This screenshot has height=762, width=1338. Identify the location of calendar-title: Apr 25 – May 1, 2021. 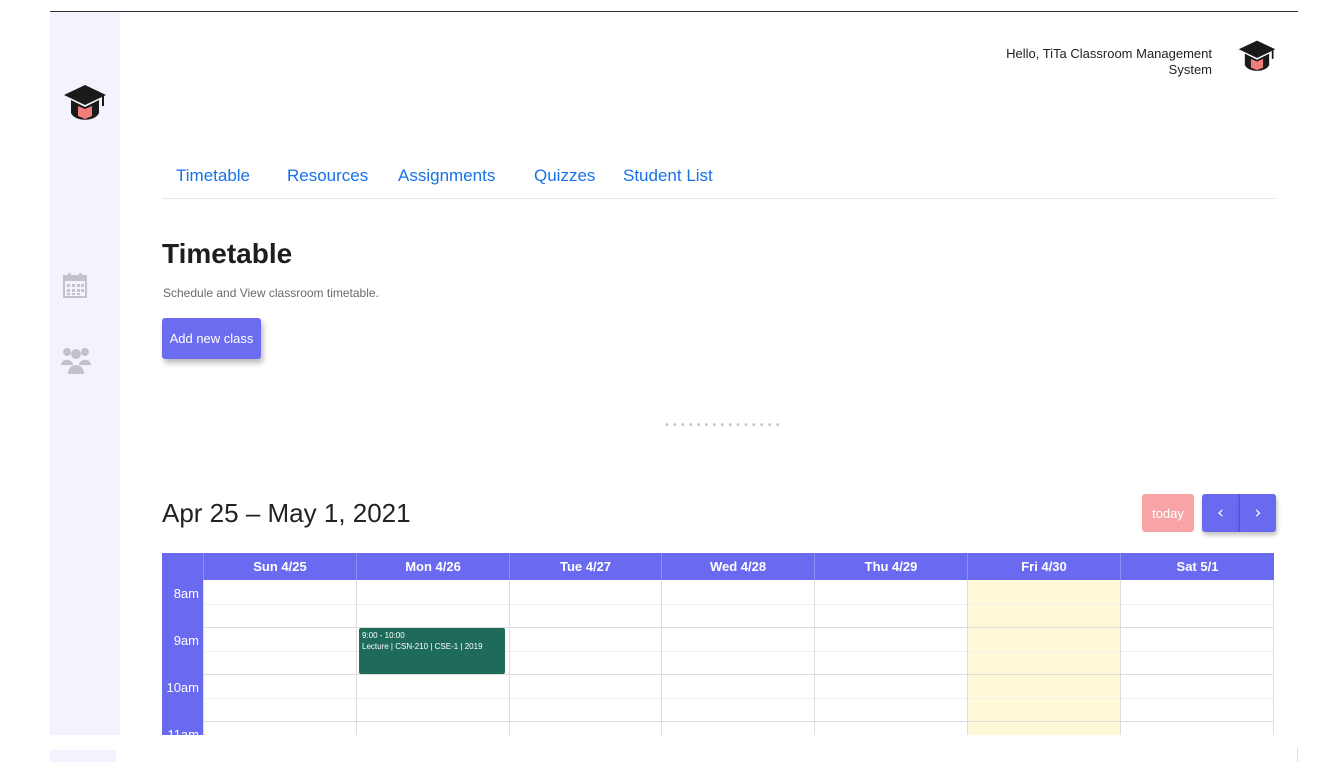
(286, 513).